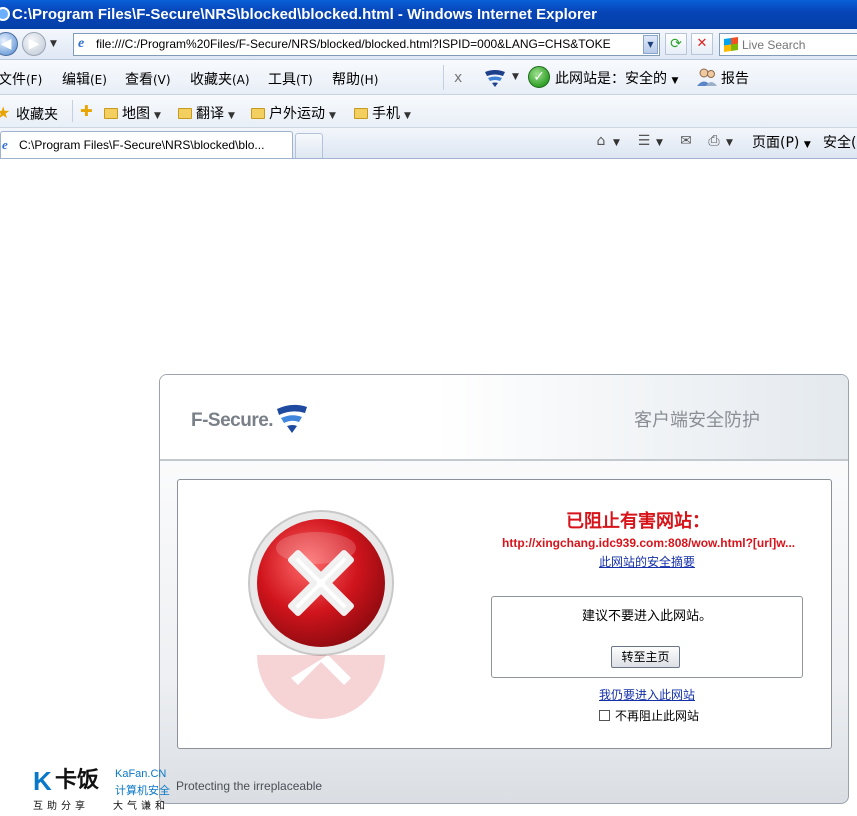  Describe the element at coordinates (650, 44) in the screenshot. I see `address-dropdown-icon: ▼` at that location.